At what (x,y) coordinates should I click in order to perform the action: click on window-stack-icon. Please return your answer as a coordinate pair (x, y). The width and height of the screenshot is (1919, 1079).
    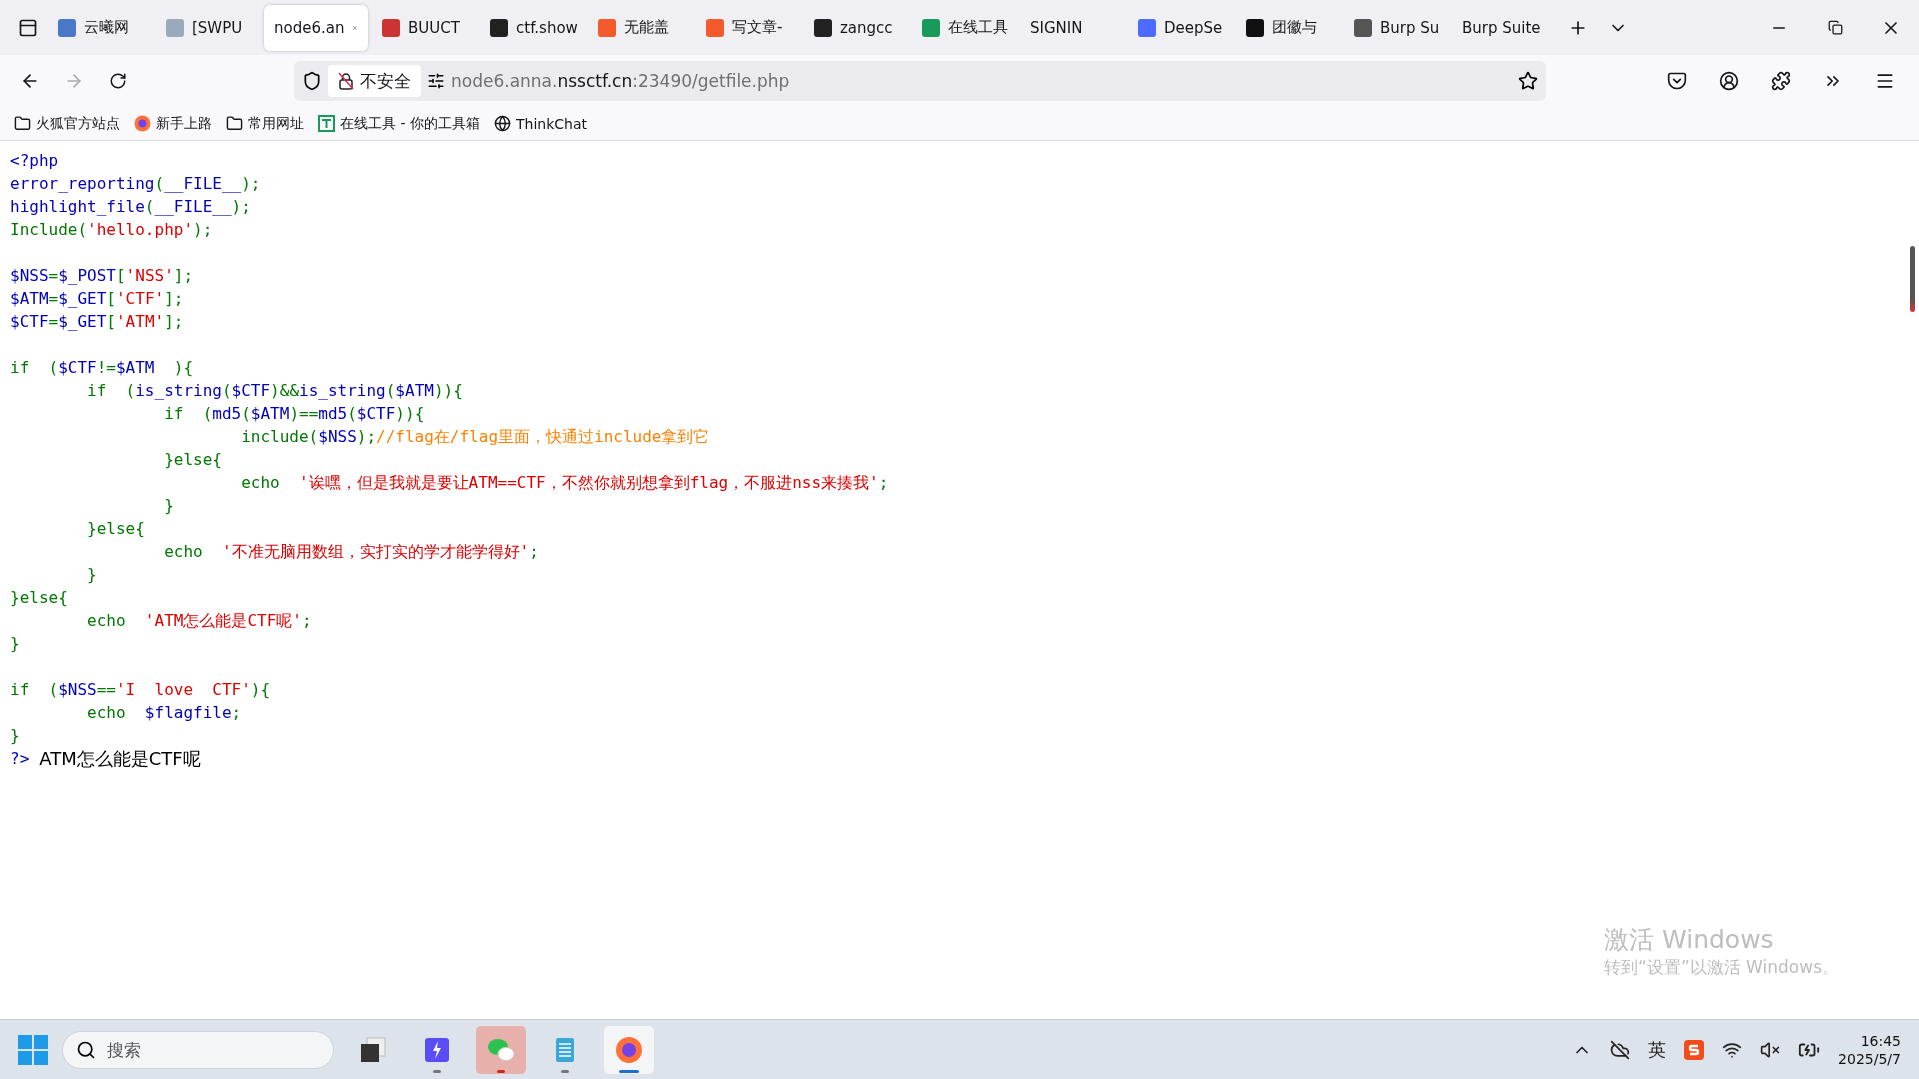
    Looking at the image, I should click on (373, 1049).